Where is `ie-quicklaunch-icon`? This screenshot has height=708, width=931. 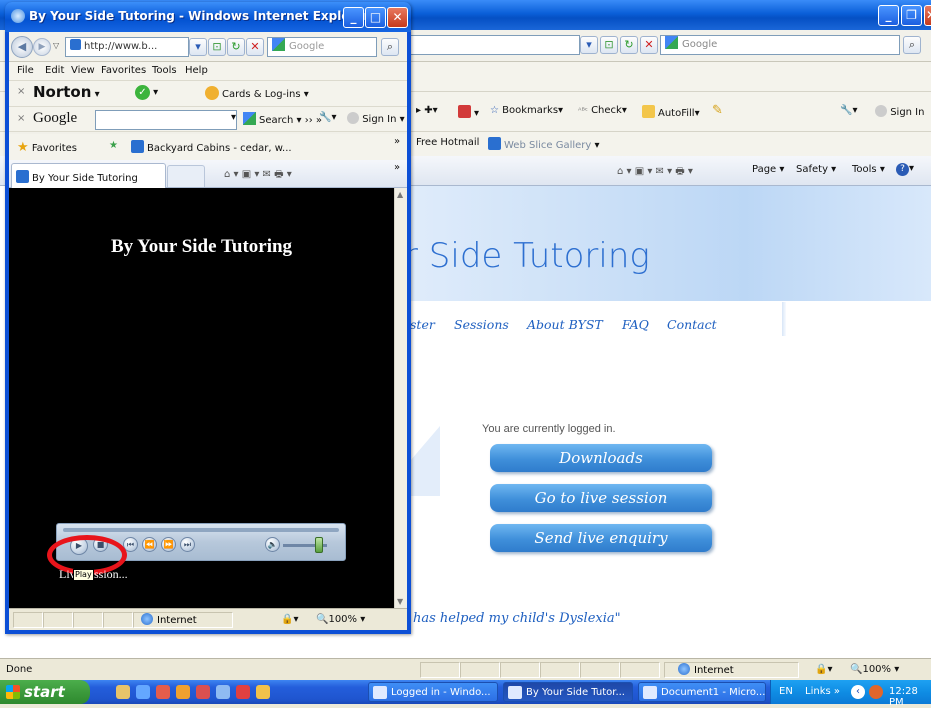 ie-quicklaunch-icon is located at coordinates (143, 692).